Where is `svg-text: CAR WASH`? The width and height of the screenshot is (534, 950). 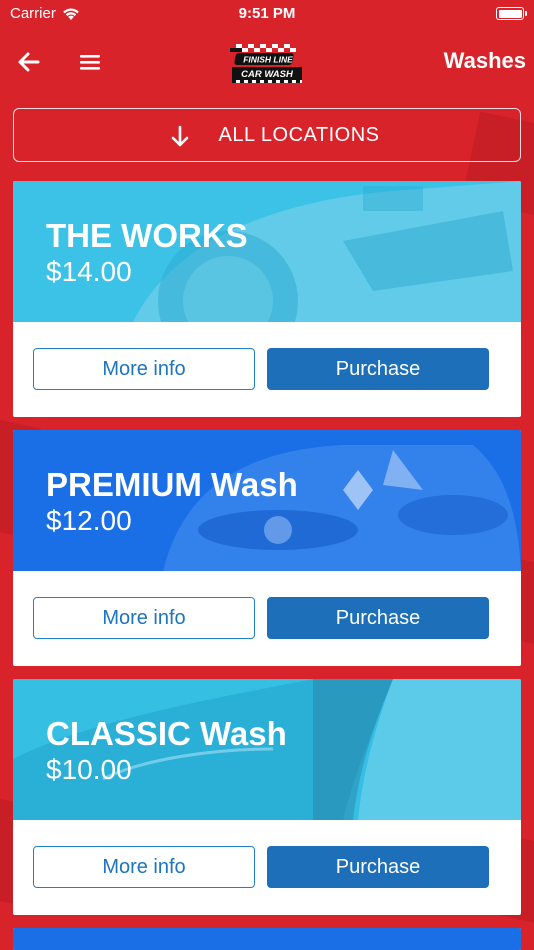 svg-text: CAR WASH is located at coordinates (267, 74).